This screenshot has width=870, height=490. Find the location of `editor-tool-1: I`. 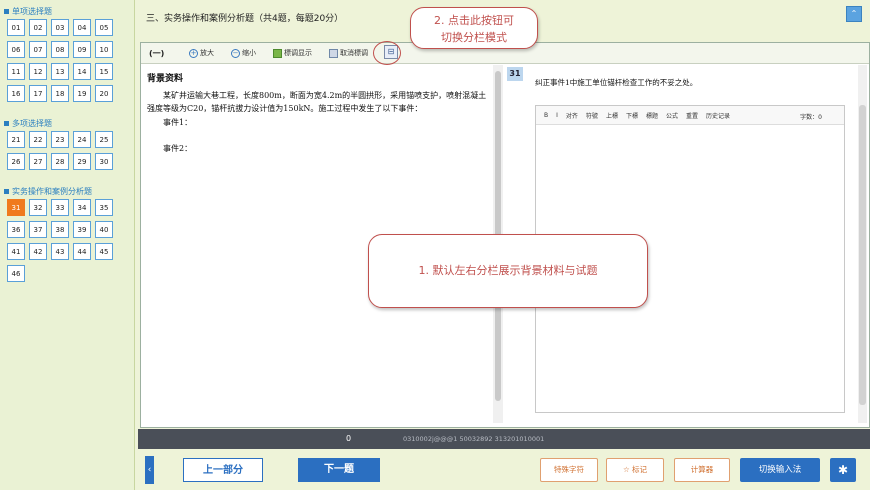

editor-tool-1: I is located at coordinates (557, 115).